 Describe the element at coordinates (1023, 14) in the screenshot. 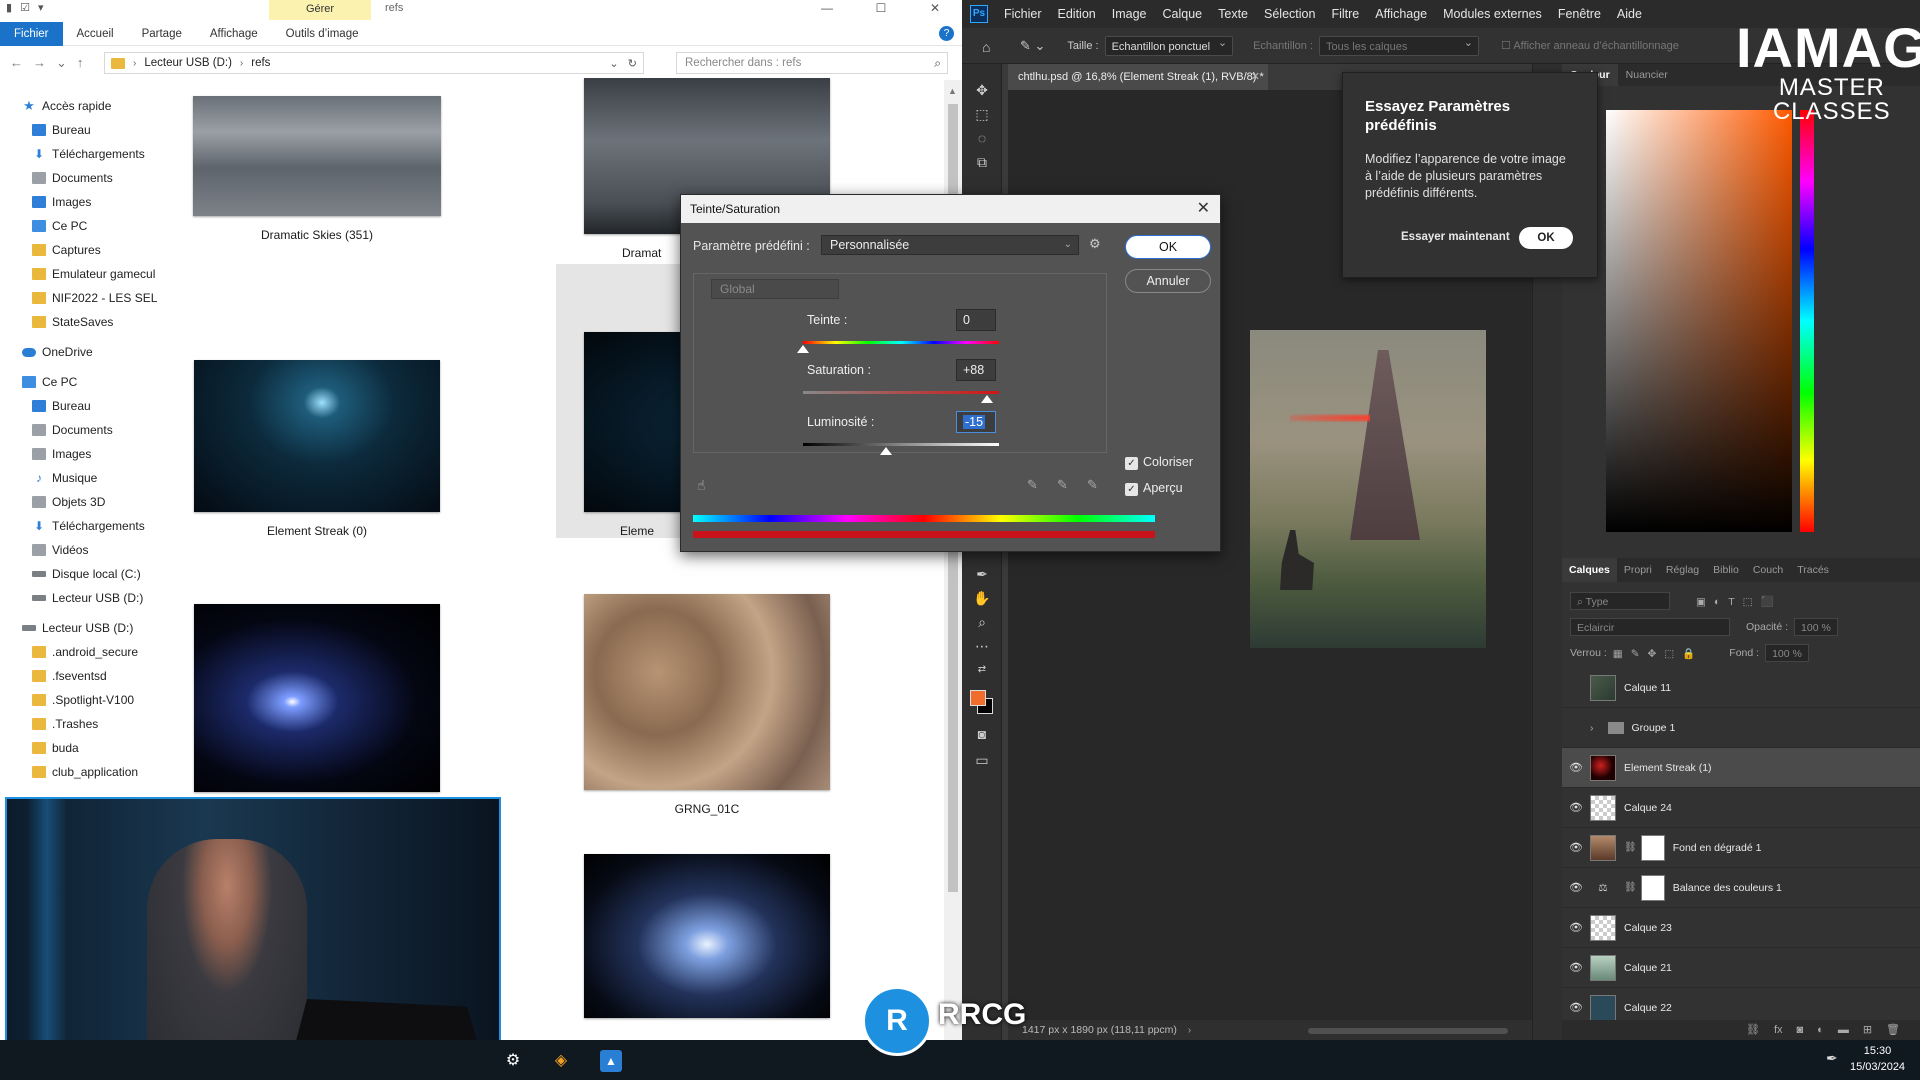

I see `ps-menu-item: Fichier` at that location.